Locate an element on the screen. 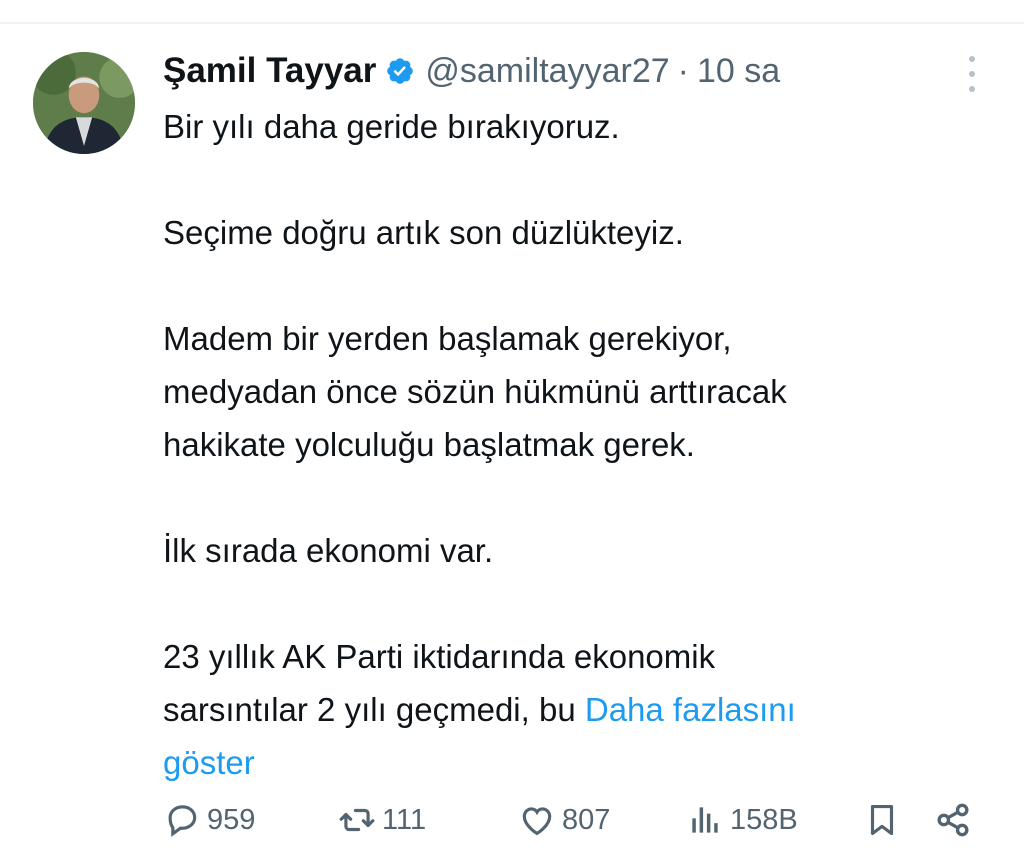 The height and width of the screenshot is (853, 1024). avatar-image is located at coordinates (84, 103).